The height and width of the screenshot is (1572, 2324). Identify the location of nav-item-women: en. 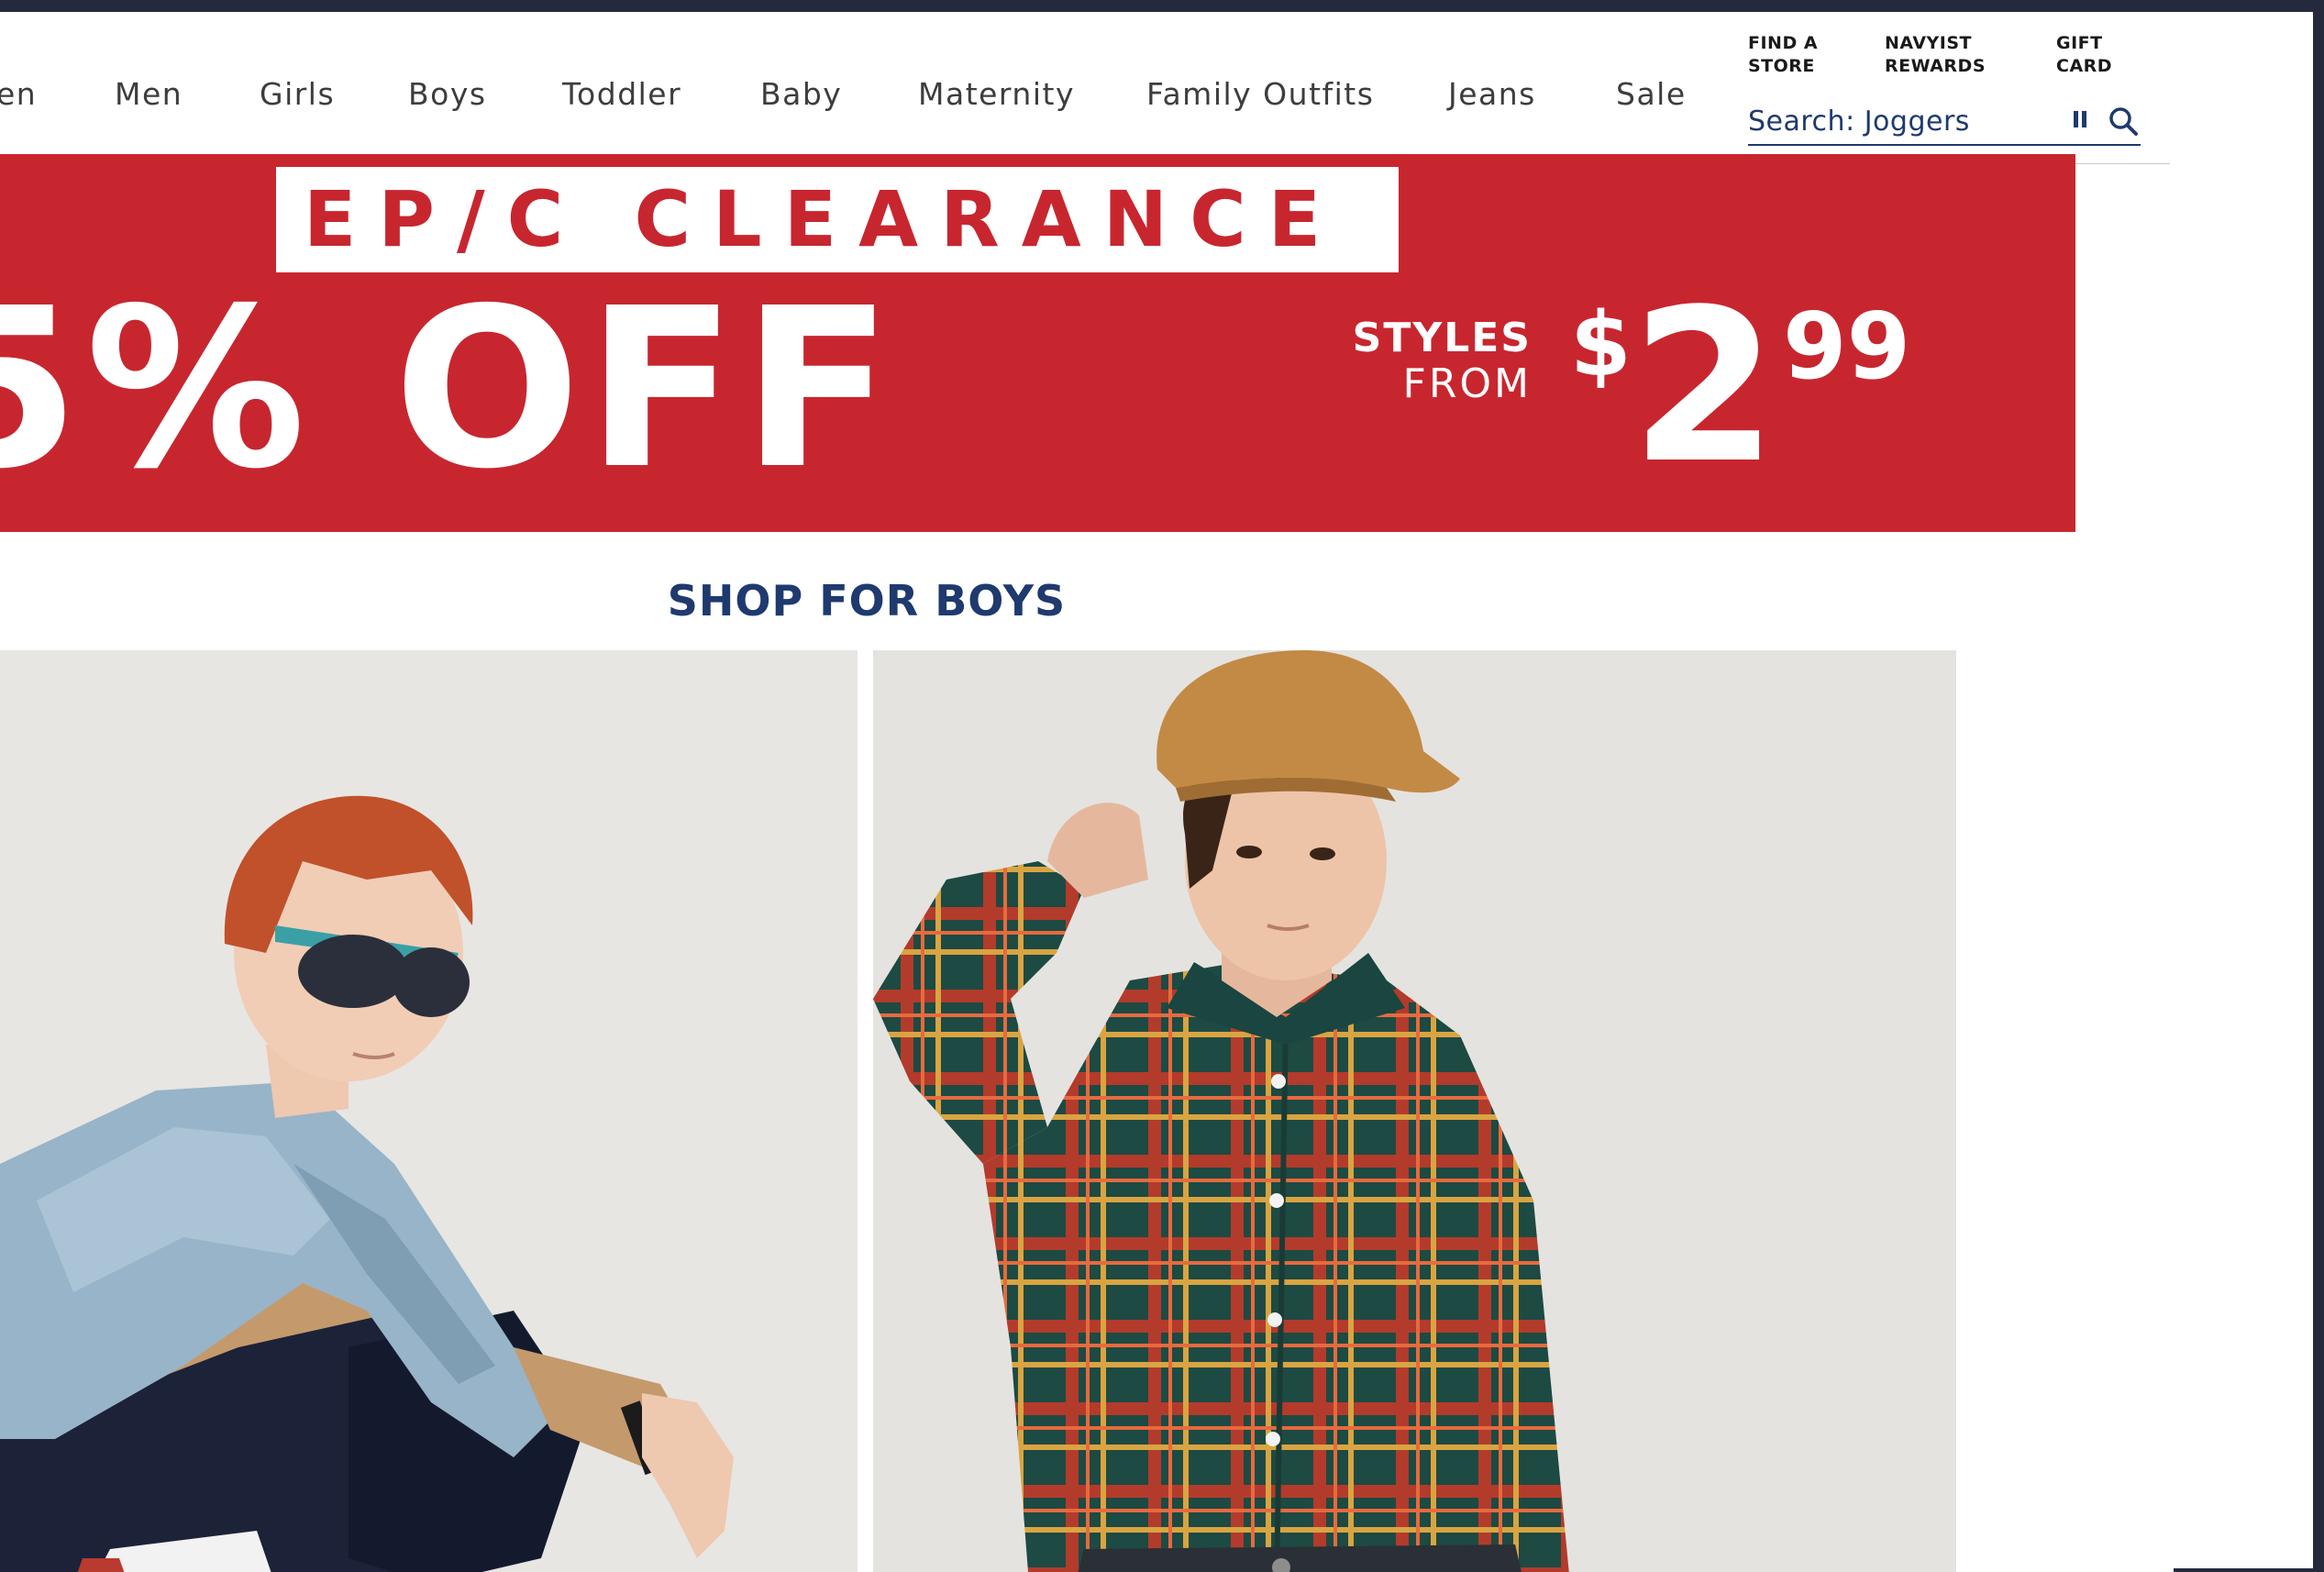
(18, 94).